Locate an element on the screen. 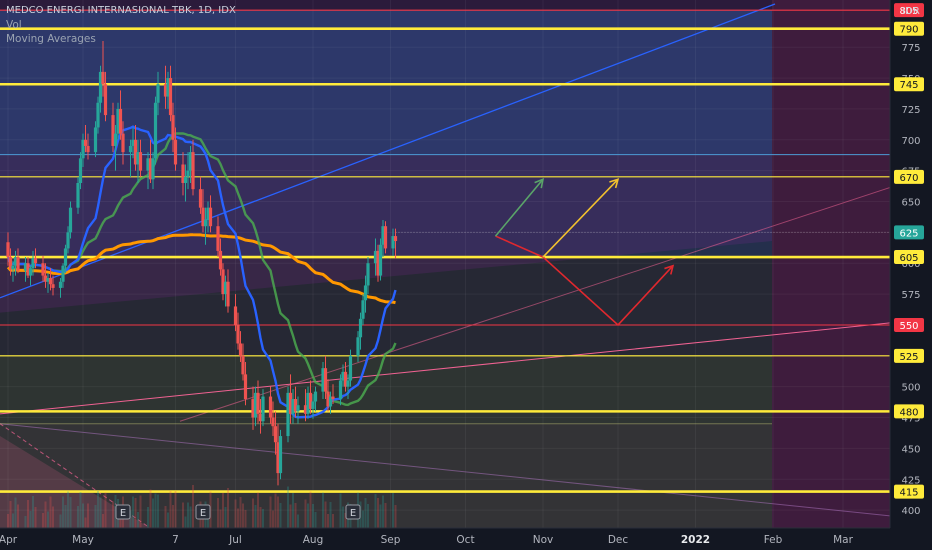 Image resolution: width=932 pixels, height=550 pixels. symbol-title: MEDCO ENERGI INTERNASIONAL TBK, 1D, IDX is located at coordinates (121, 11).